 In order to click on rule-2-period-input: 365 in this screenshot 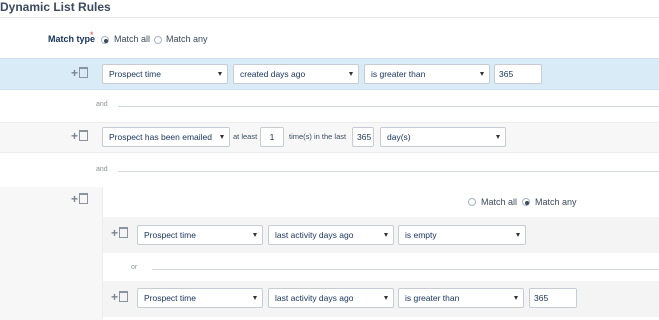, I will do `click(363, 137)`.